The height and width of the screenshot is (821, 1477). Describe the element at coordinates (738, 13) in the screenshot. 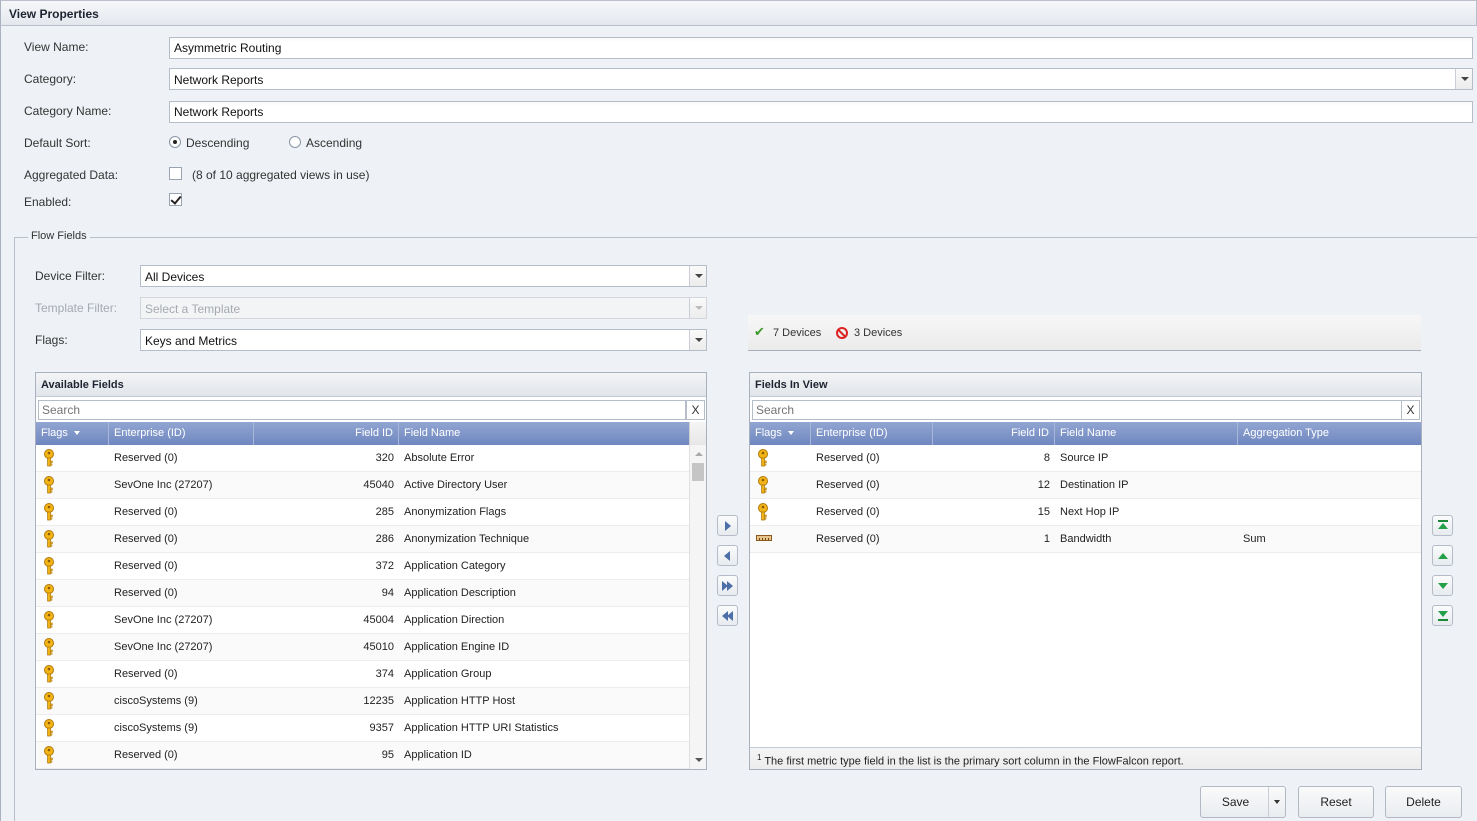

I see `panel-header: View Properties` at that location.